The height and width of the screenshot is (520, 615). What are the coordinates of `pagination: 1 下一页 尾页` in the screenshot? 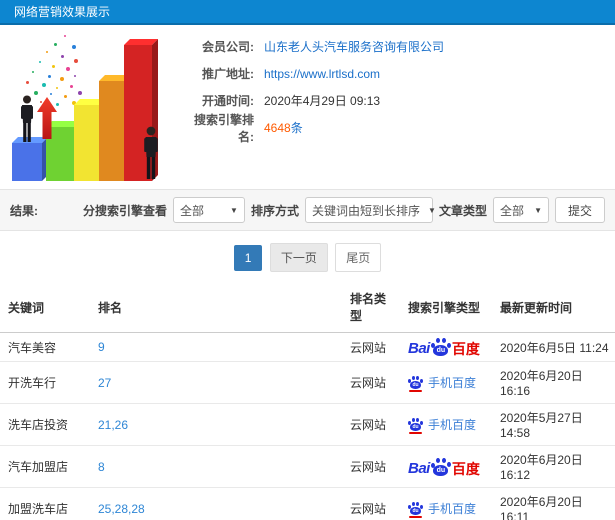 It's located at (307, 256).